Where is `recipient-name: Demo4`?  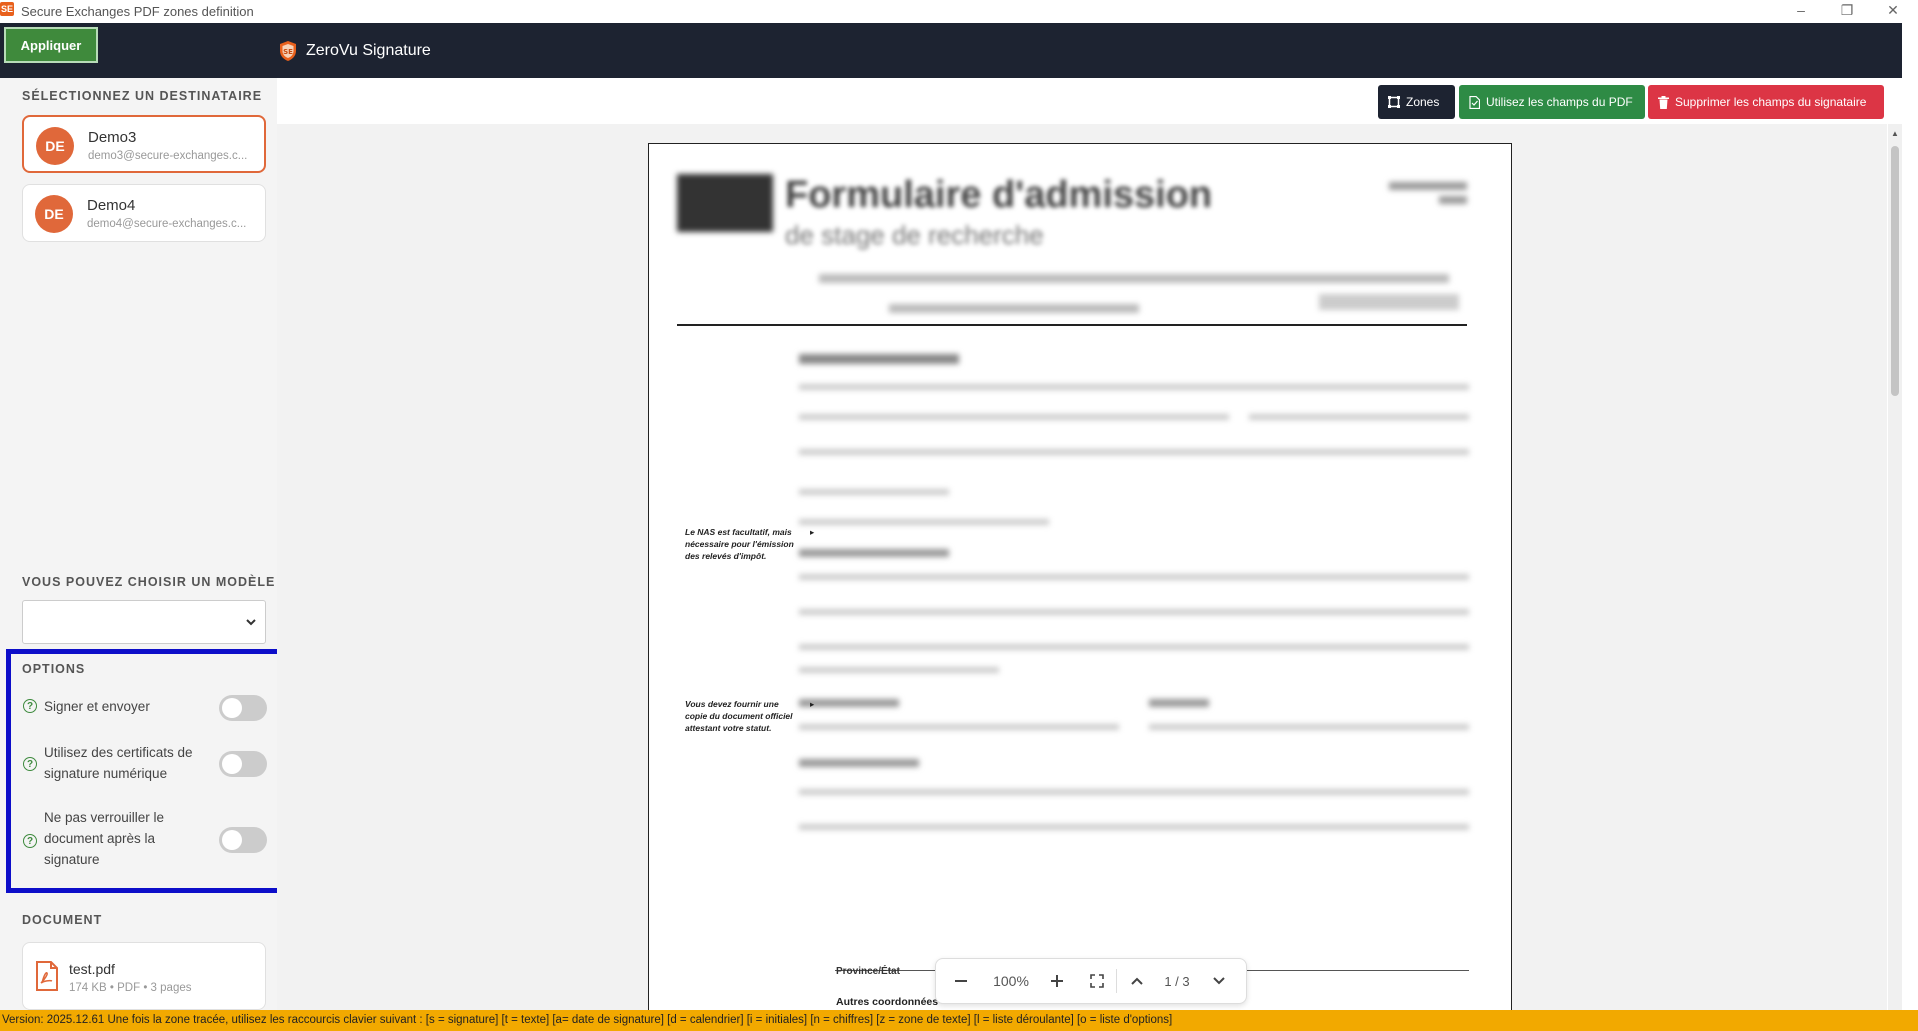 recipient-name: Demo4 is located at coordinates (111, 205).